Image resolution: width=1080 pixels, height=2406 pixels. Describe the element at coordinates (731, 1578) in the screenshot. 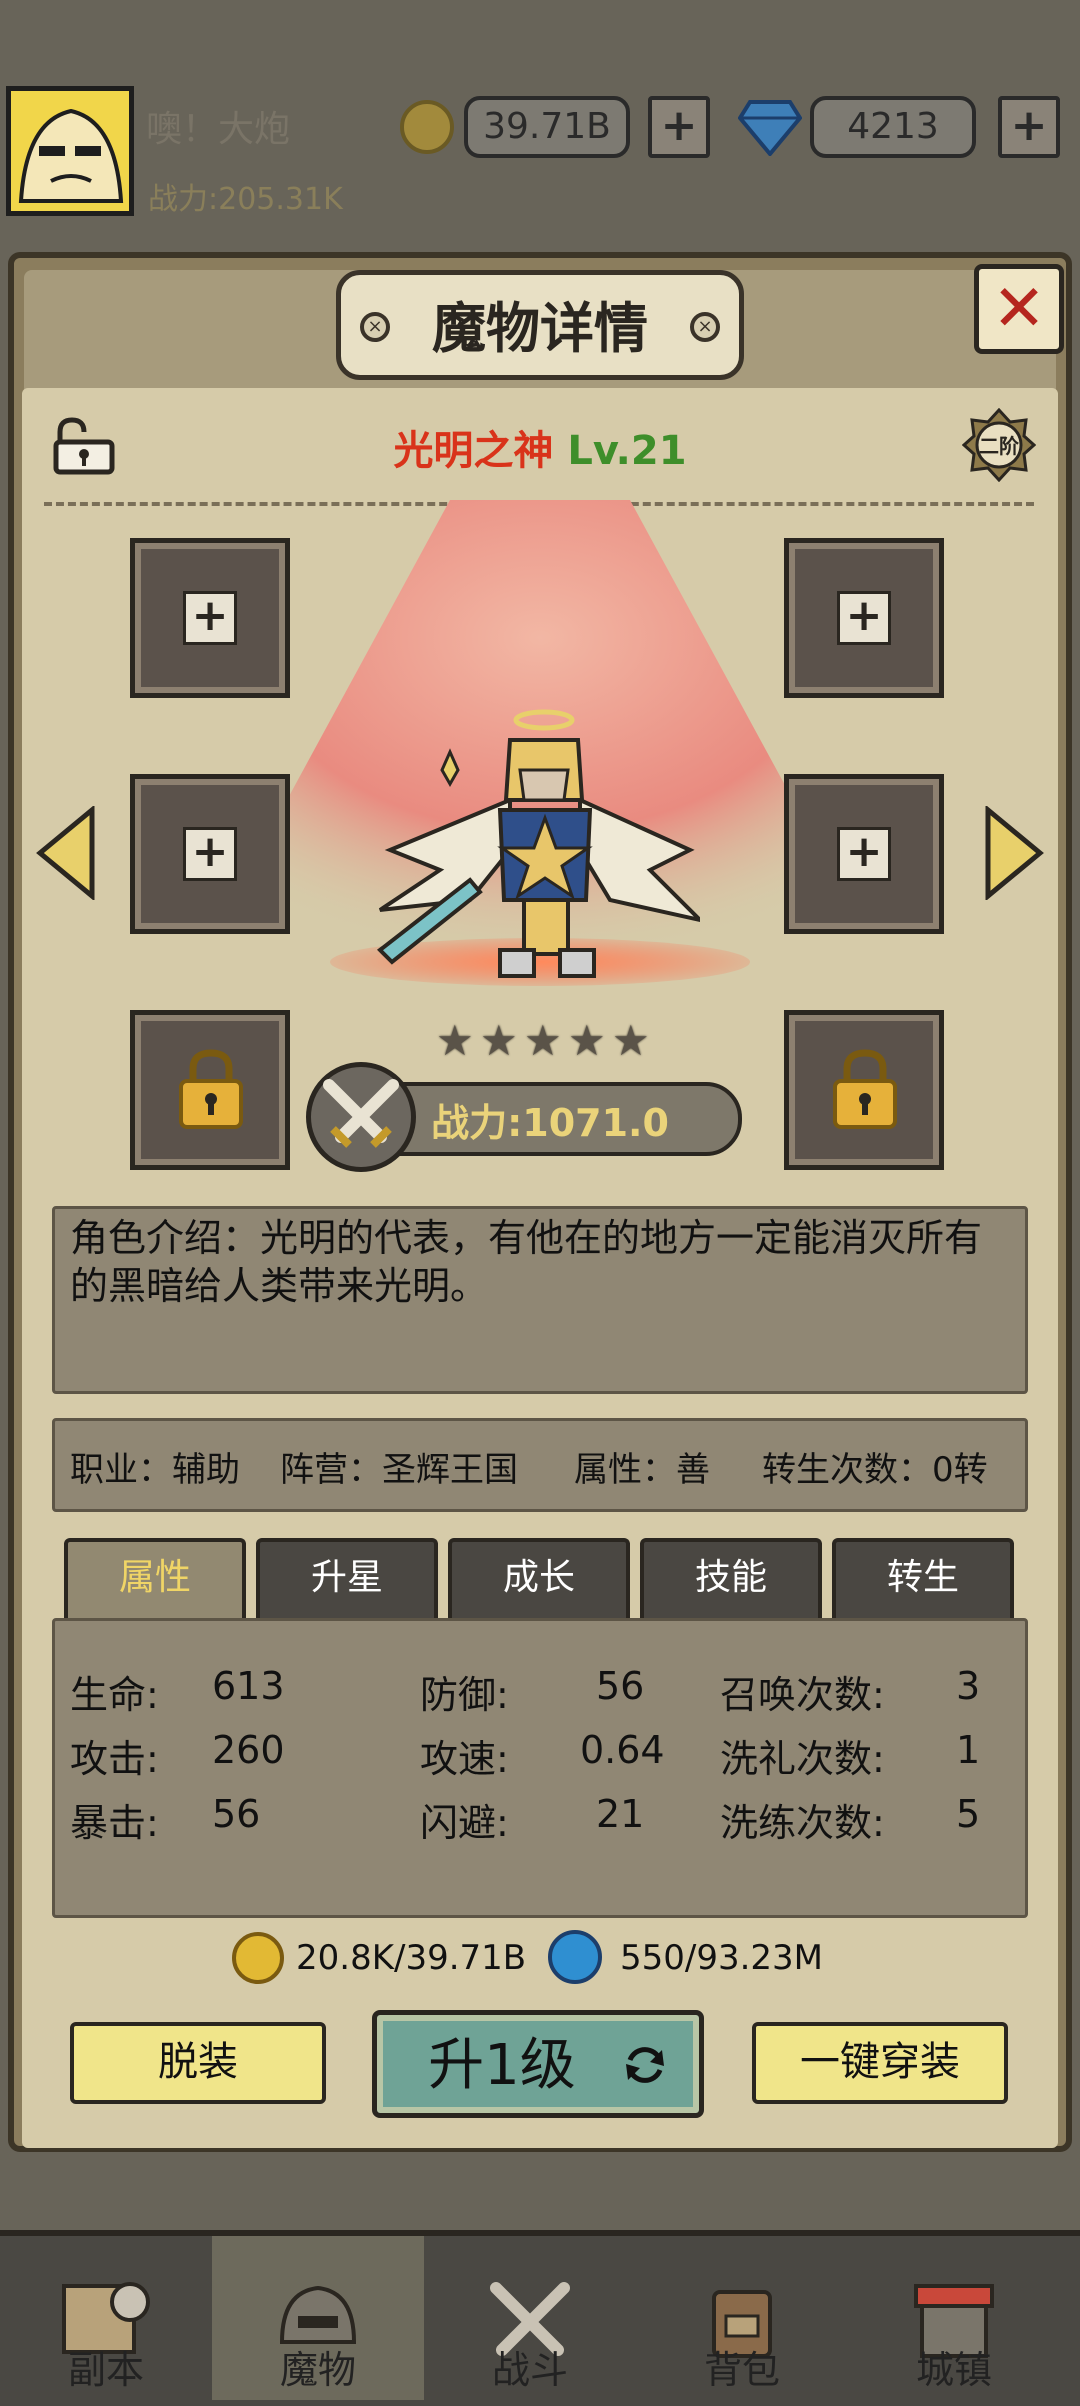

I see `tab-skills: 技能` at that location.